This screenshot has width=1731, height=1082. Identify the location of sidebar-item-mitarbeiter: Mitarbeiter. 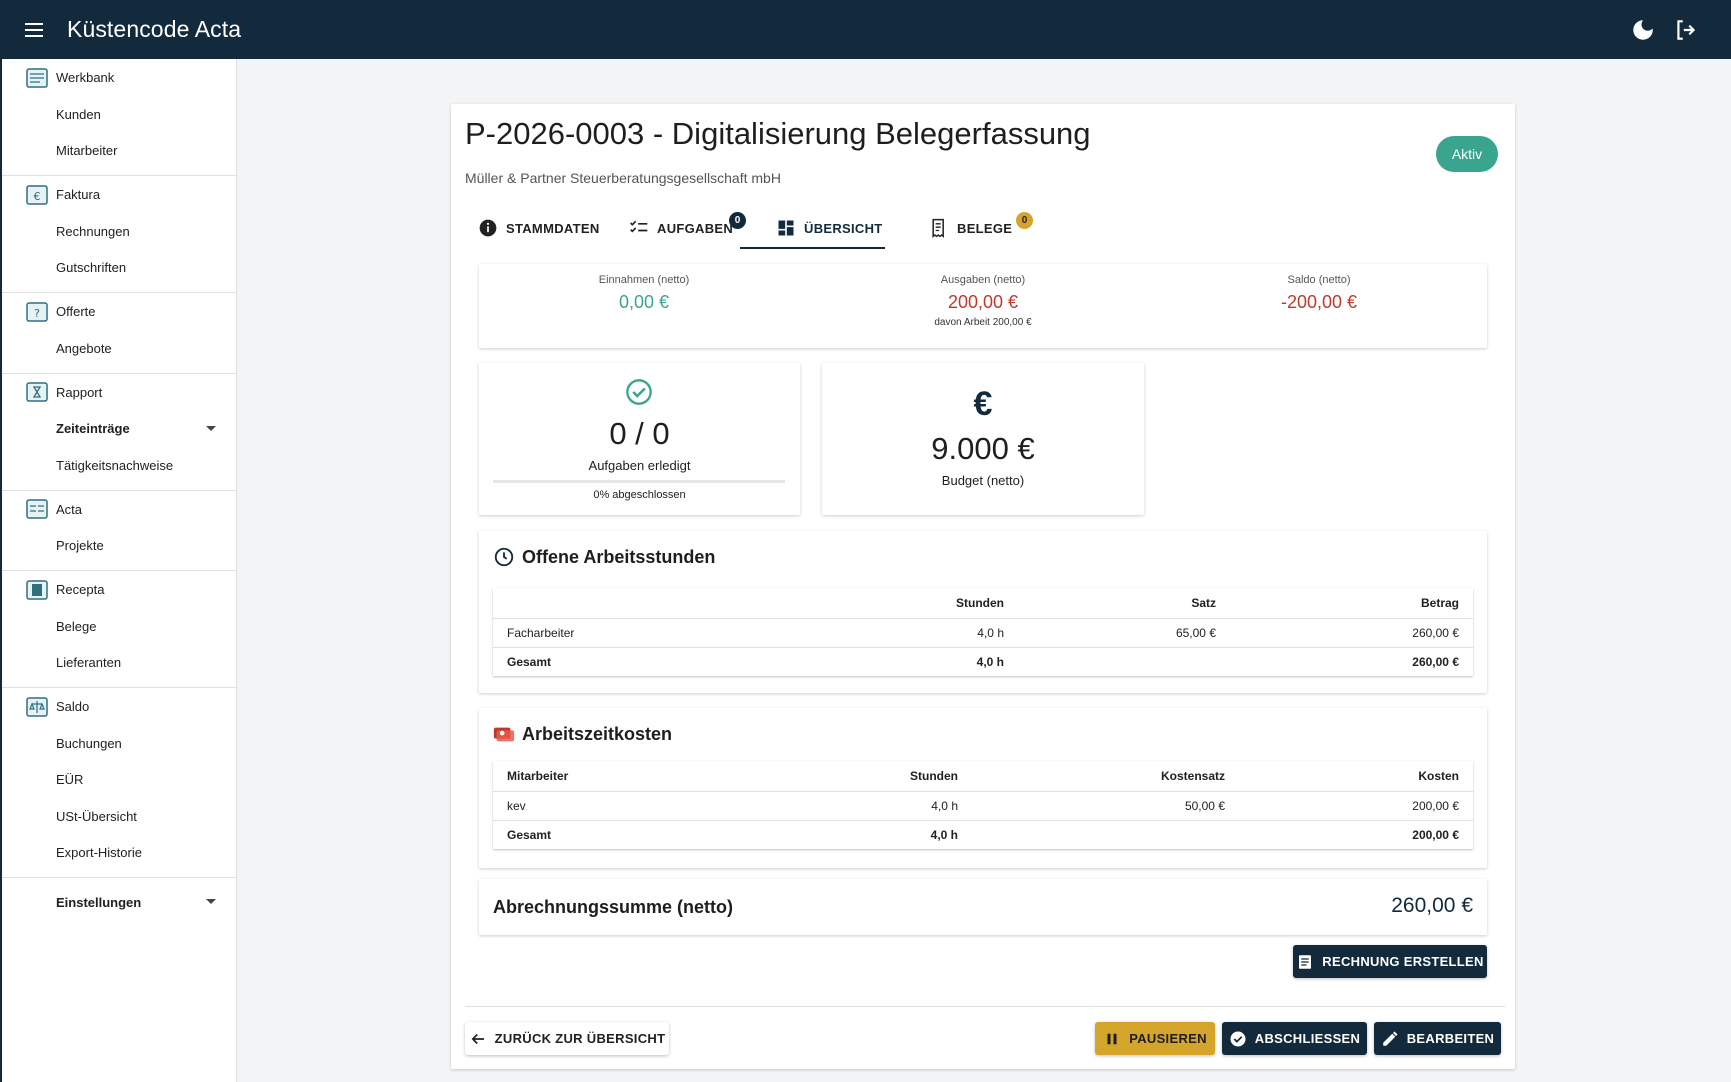
(119, 151).